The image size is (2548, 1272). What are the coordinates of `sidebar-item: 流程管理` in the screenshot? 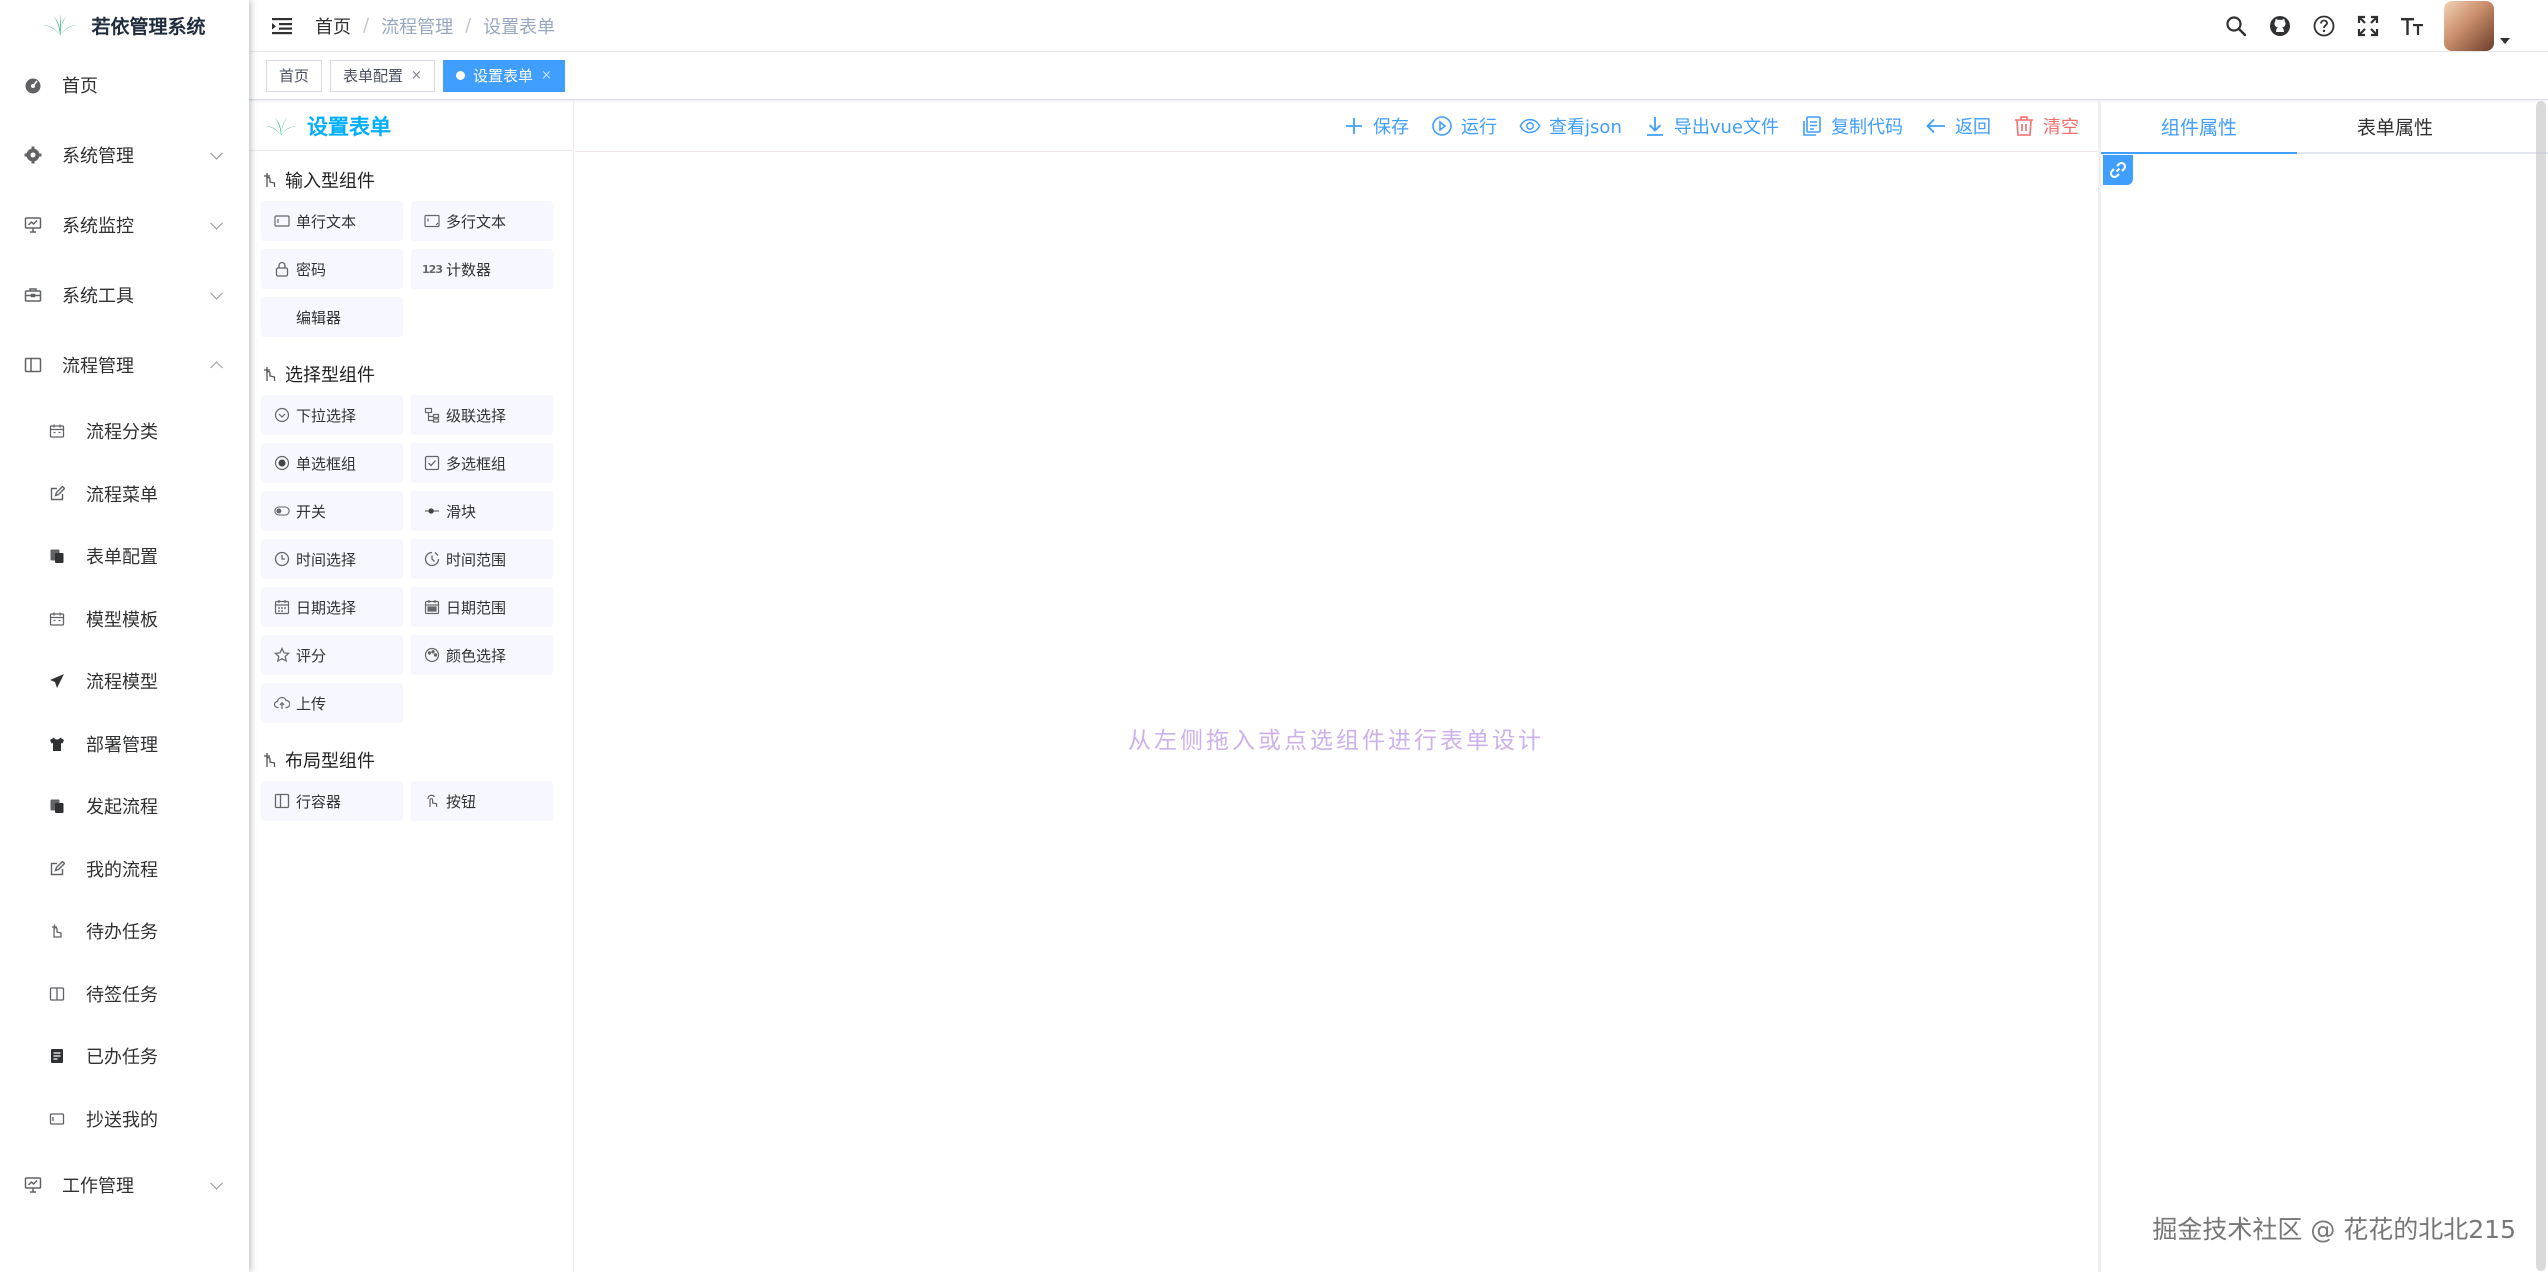 It's located at (124, 365).